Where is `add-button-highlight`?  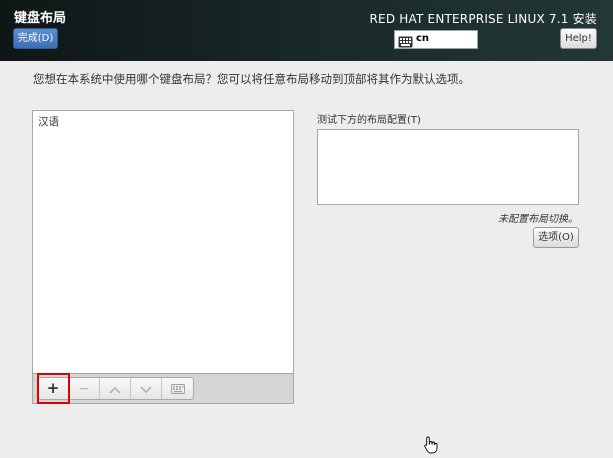 add-button-highlight is located at coordinates (53, 388).